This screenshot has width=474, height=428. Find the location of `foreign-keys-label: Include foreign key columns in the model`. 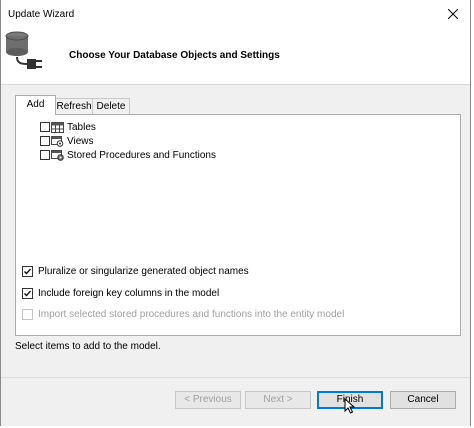

foreign-keys-label: Include foreign key columns in the model is located at coordinates (129, 293).